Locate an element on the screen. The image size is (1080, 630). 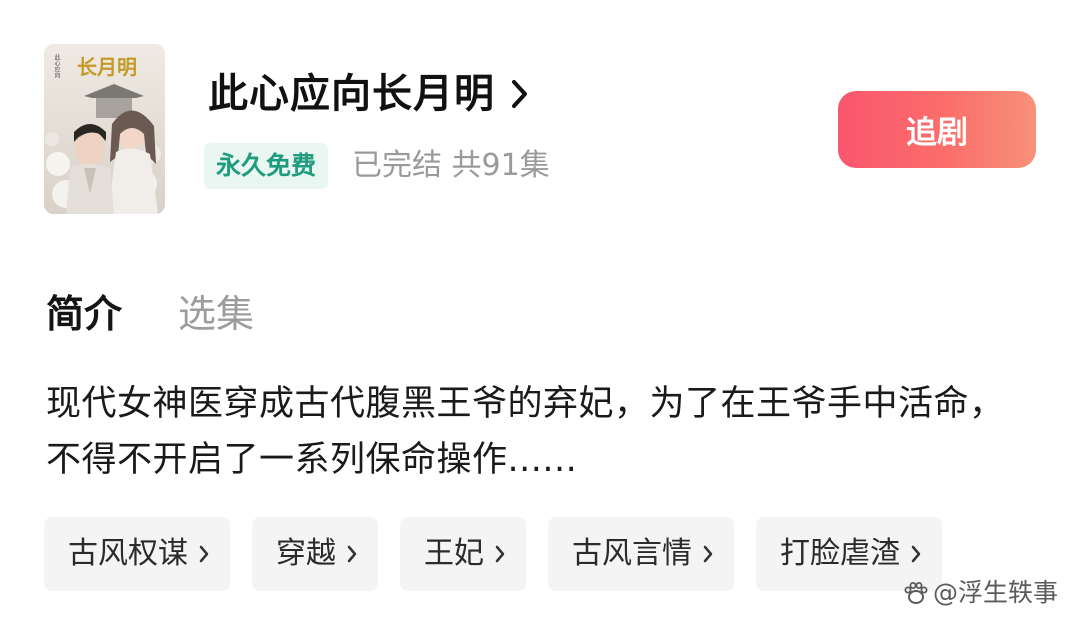
tag-princess-consort: 王妃 is located at coordinates (463, 554).